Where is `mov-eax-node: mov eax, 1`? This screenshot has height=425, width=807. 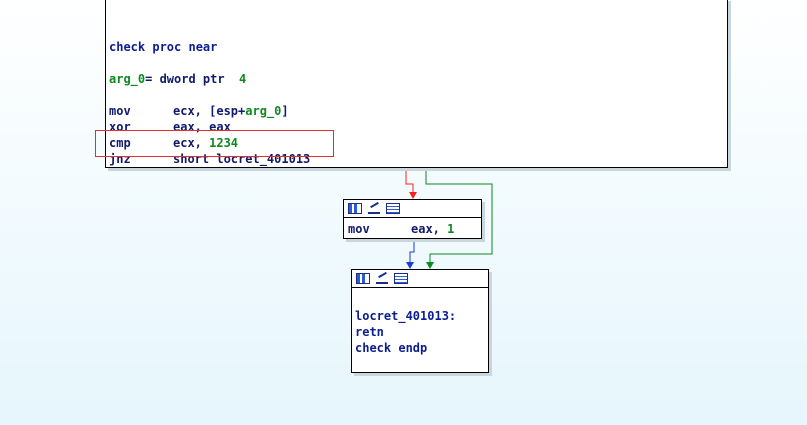
mov-eax-node: mov eax, 1 is located at coordinates (412, 219).